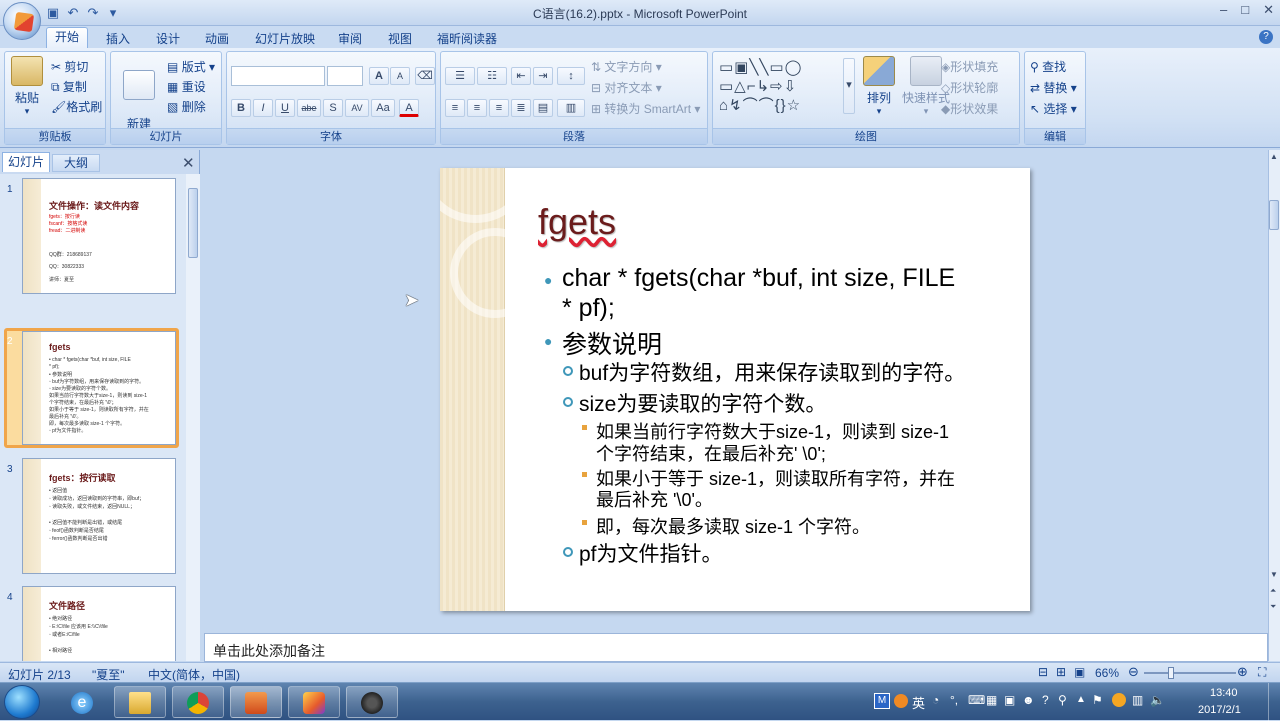 The image size is (1280, 721). Describe the element at coordinates (654, 499) in the screenshot. I see `bullet-line: 最后补充 '\0'。` at that location.